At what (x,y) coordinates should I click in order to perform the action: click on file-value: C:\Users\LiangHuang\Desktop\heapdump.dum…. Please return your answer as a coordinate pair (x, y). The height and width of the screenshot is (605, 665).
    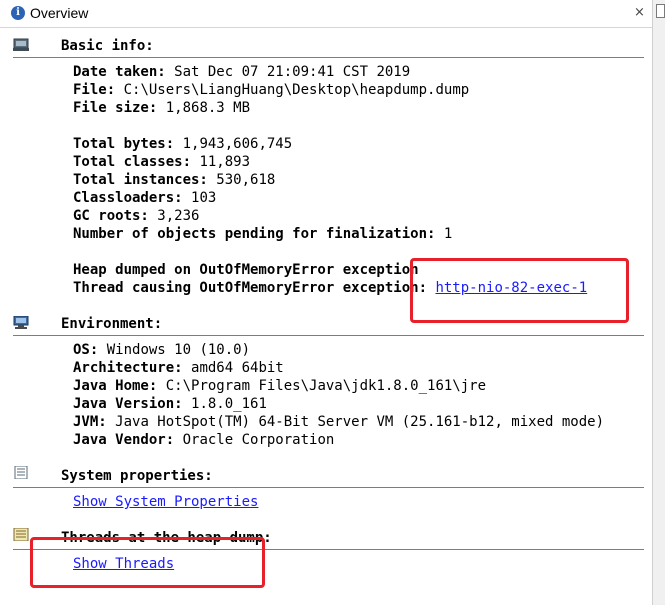
    Looking at the image, I should click on (296, 90).